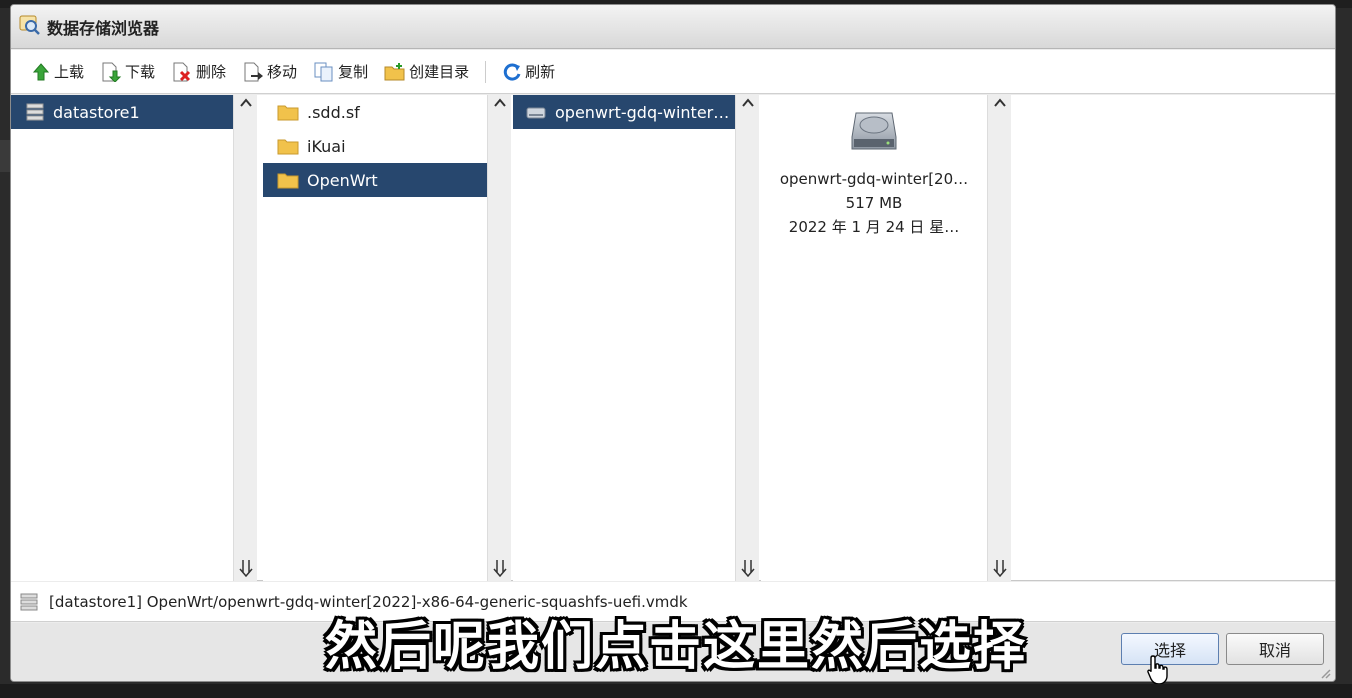 Image resolution: width=1352 pixels, height=698 pixels. I want to click on new-folder-icon, so click(394, 71).